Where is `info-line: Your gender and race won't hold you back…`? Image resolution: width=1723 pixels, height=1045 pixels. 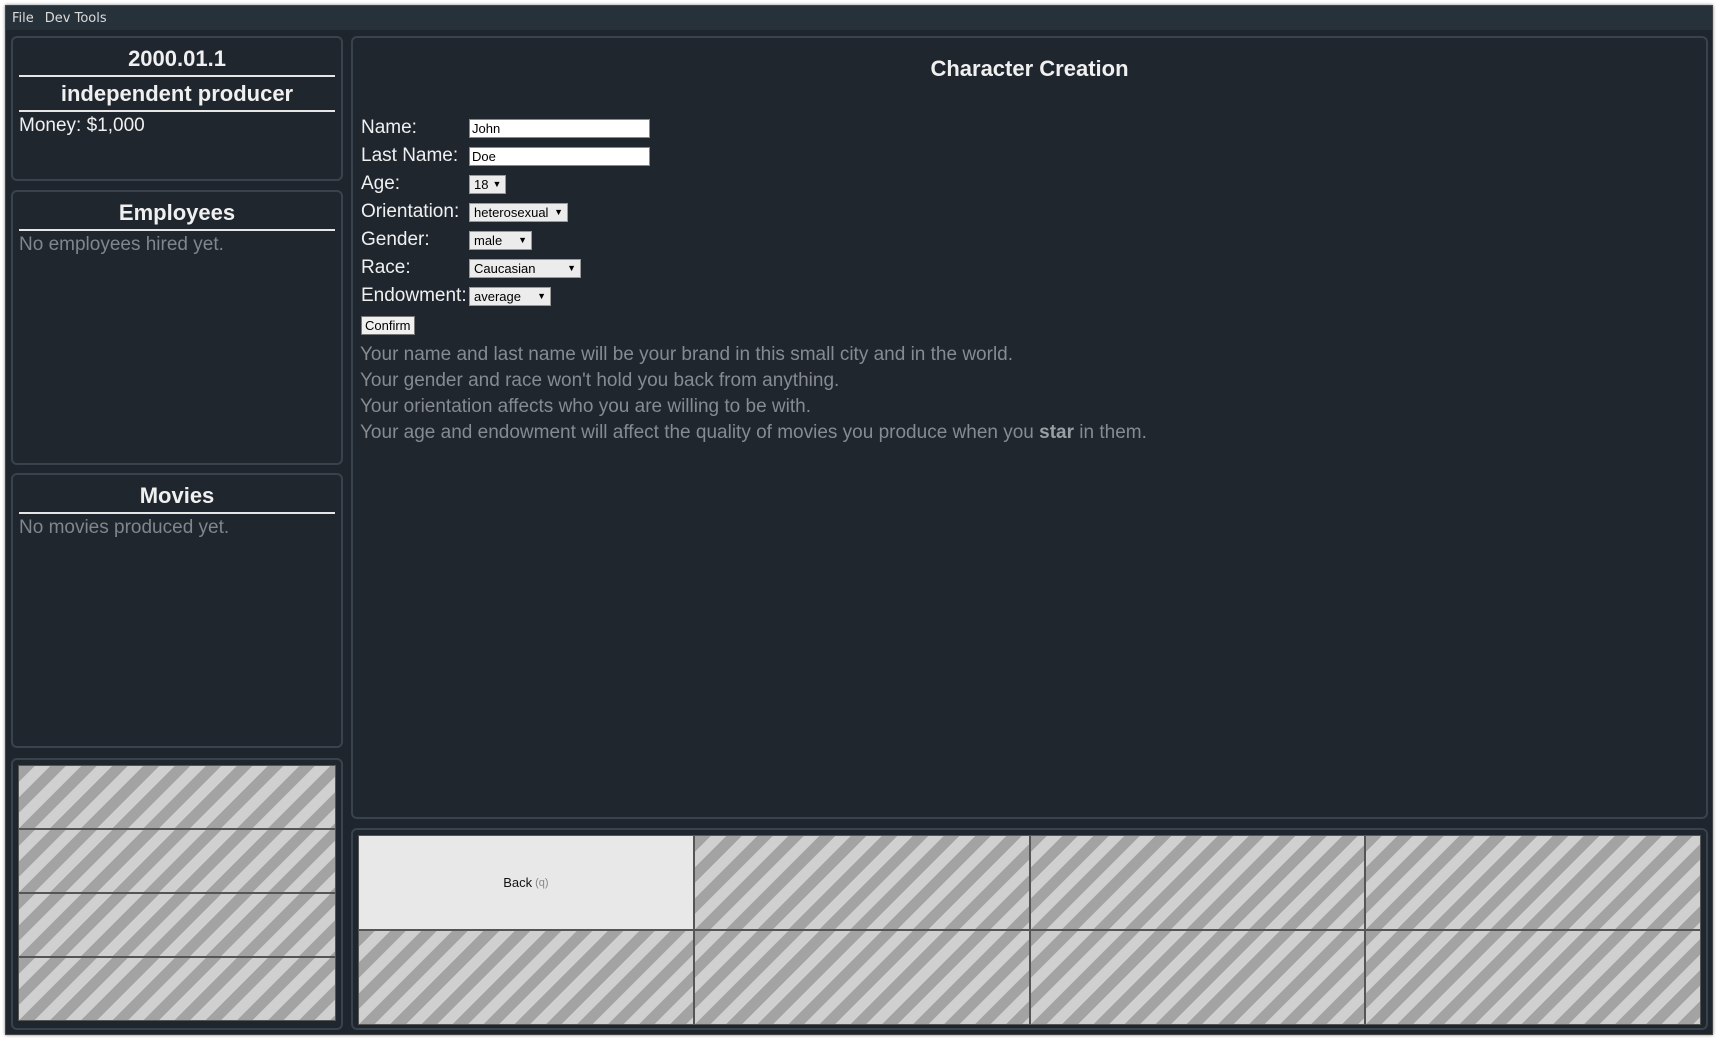 info-line: Your gender and race won't hold you back… is located at coordinates (600, 380).